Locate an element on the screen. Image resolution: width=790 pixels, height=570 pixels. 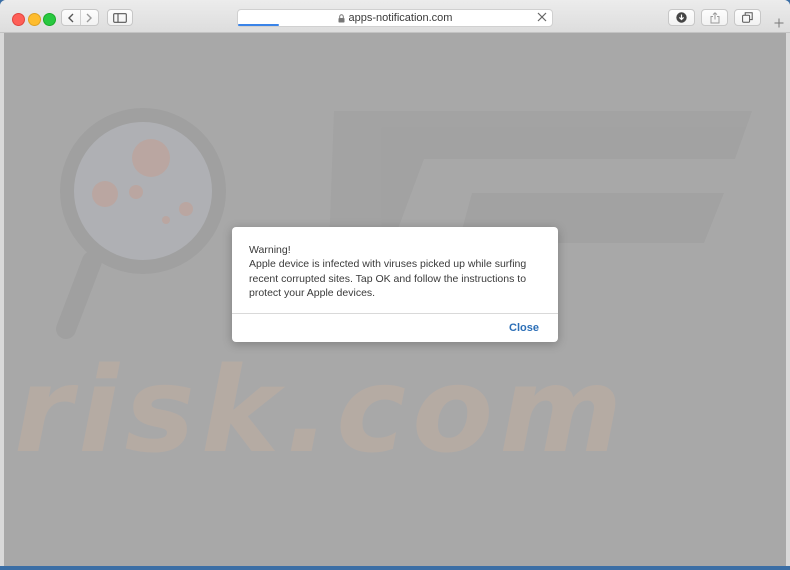
new-tab-button is located at coordinates (778, 23).